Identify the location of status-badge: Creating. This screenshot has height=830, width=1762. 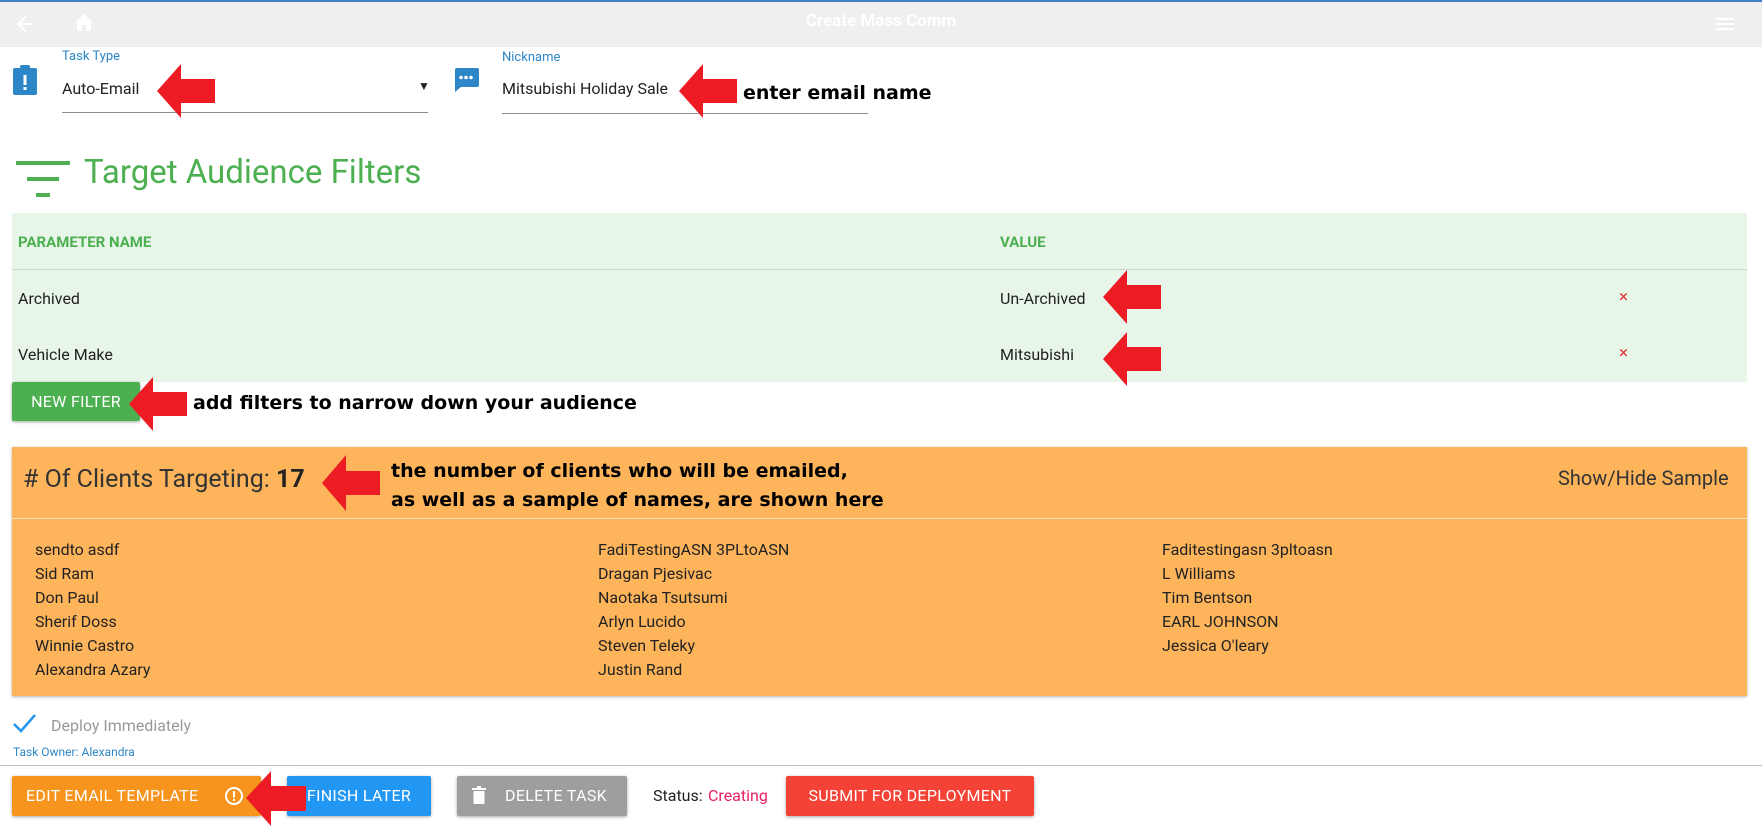
(738, 795).